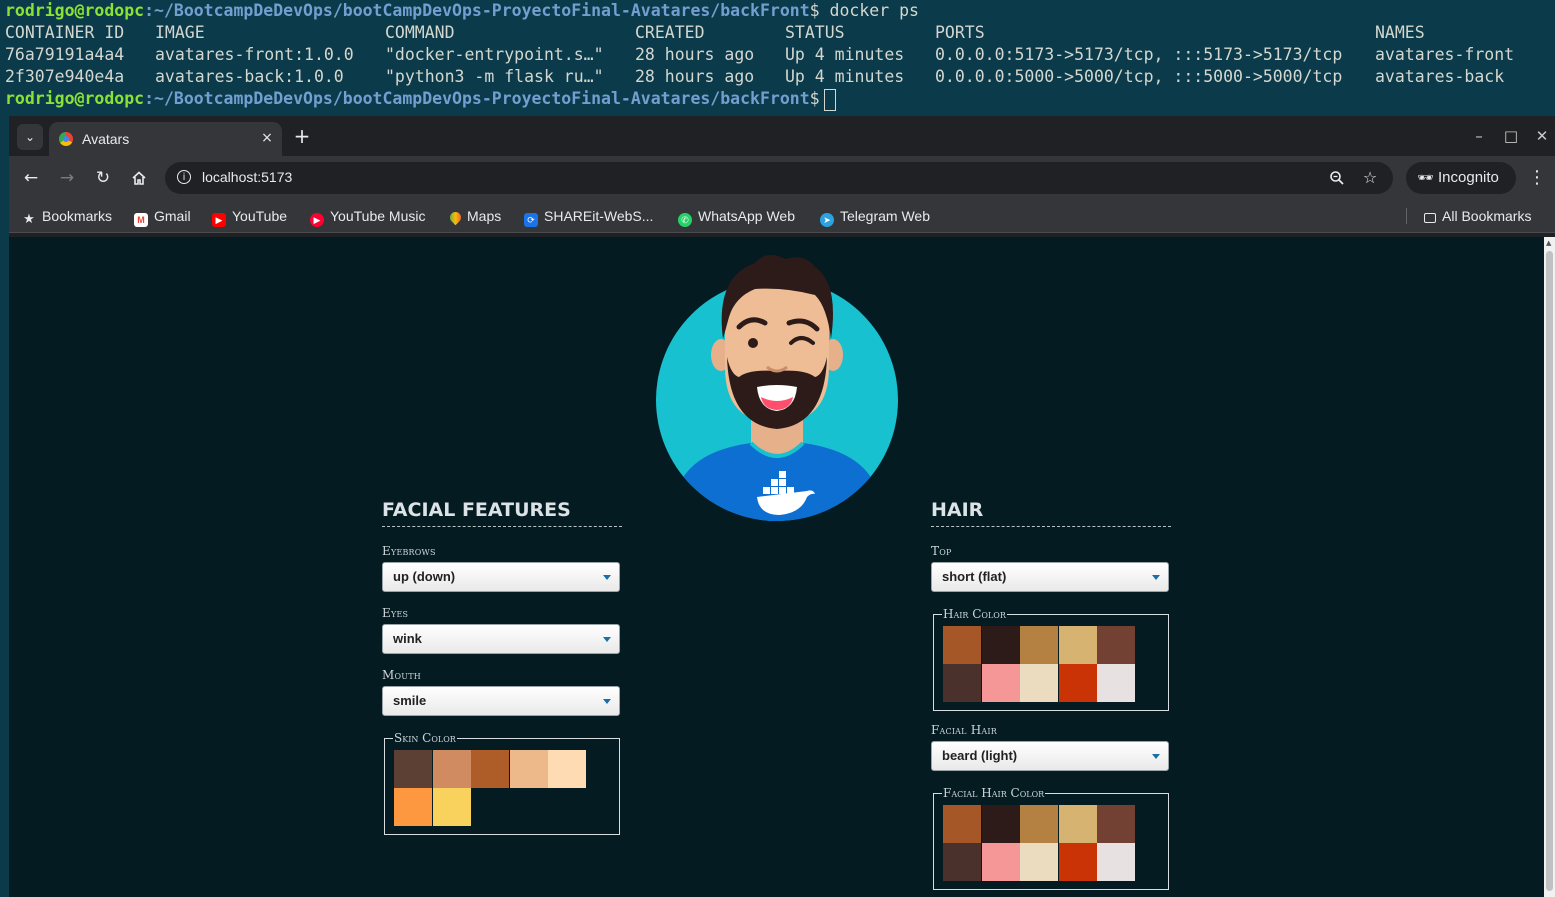  Describe the element at coordinates (815, 32) in the screenshot. I see `header-status: STATUS` at that location.